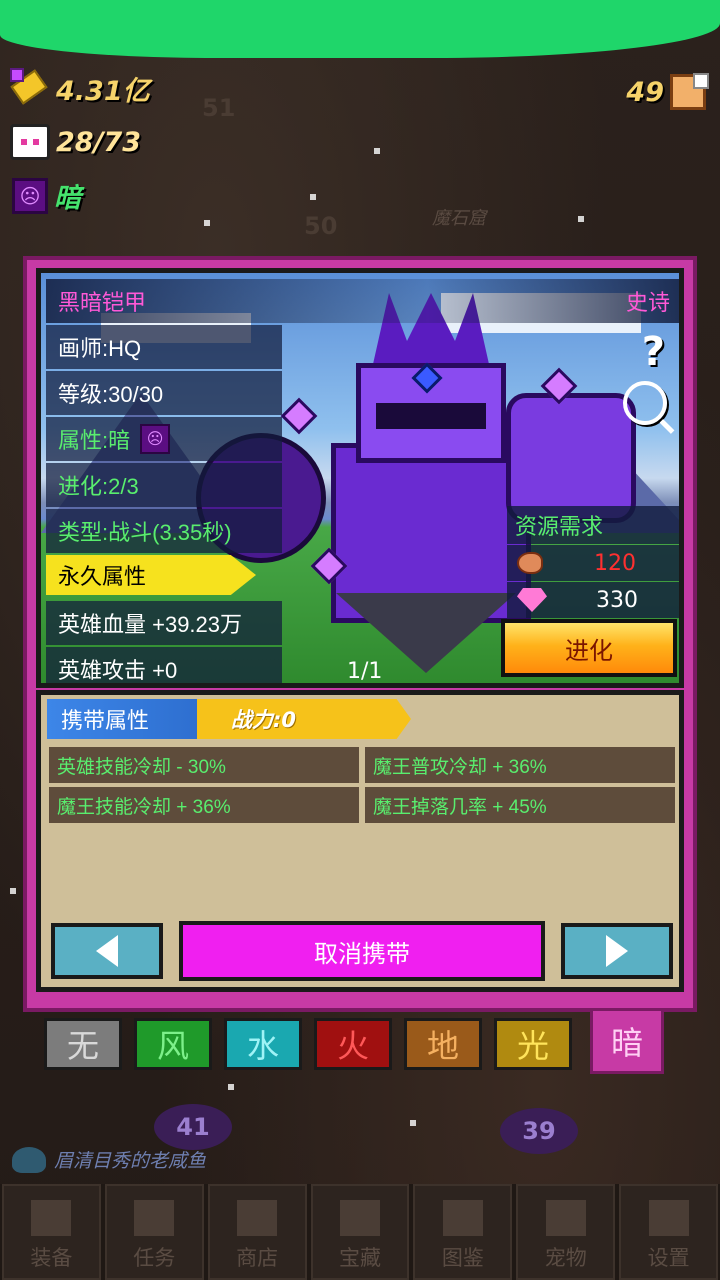  I want to click on shop-icon, so click(257, 1218).